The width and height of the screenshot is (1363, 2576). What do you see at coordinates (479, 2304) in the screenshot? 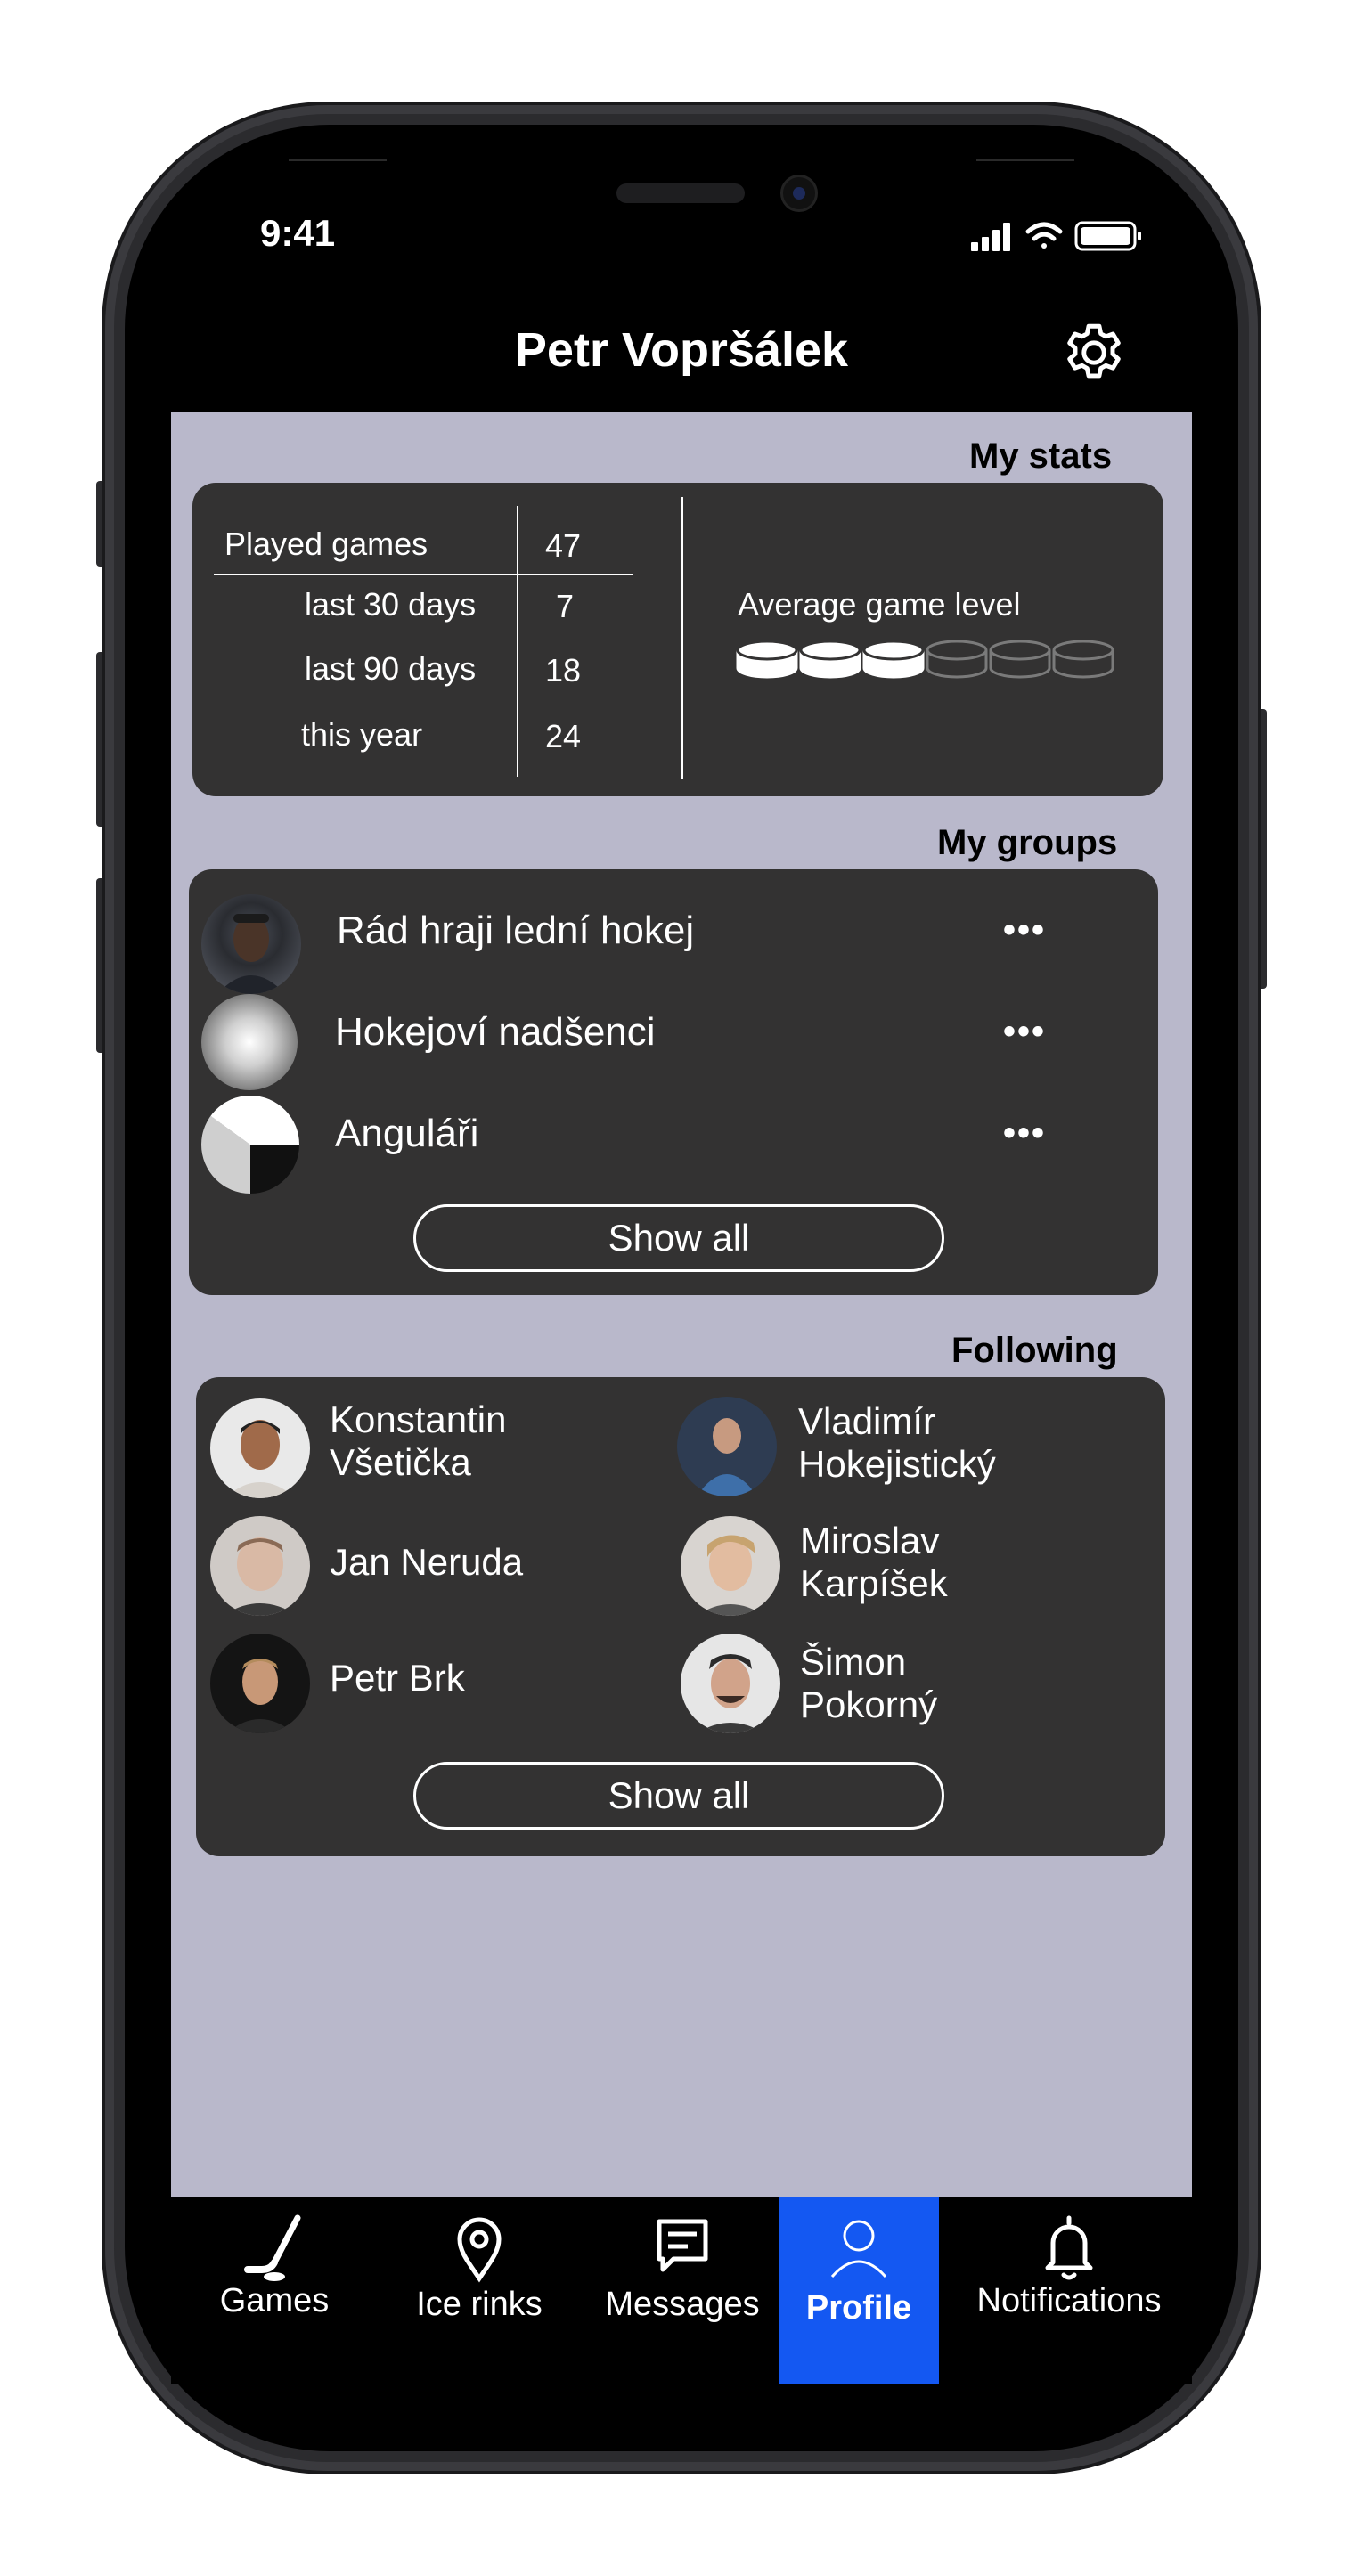
I see `nav-label: Ice rinks` at bounding box center [479, 2304].